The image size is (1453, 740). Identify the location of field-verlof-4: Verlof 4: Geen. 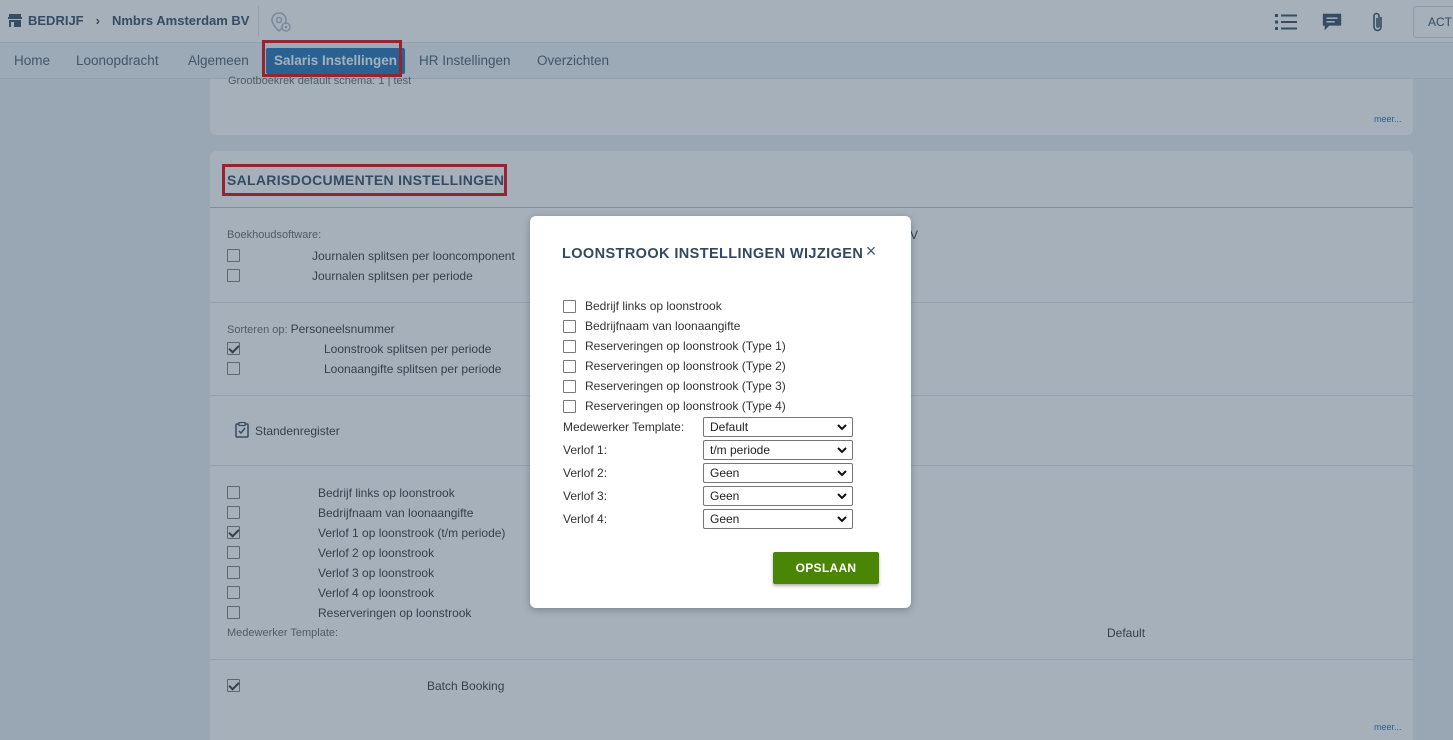
(708, 519).